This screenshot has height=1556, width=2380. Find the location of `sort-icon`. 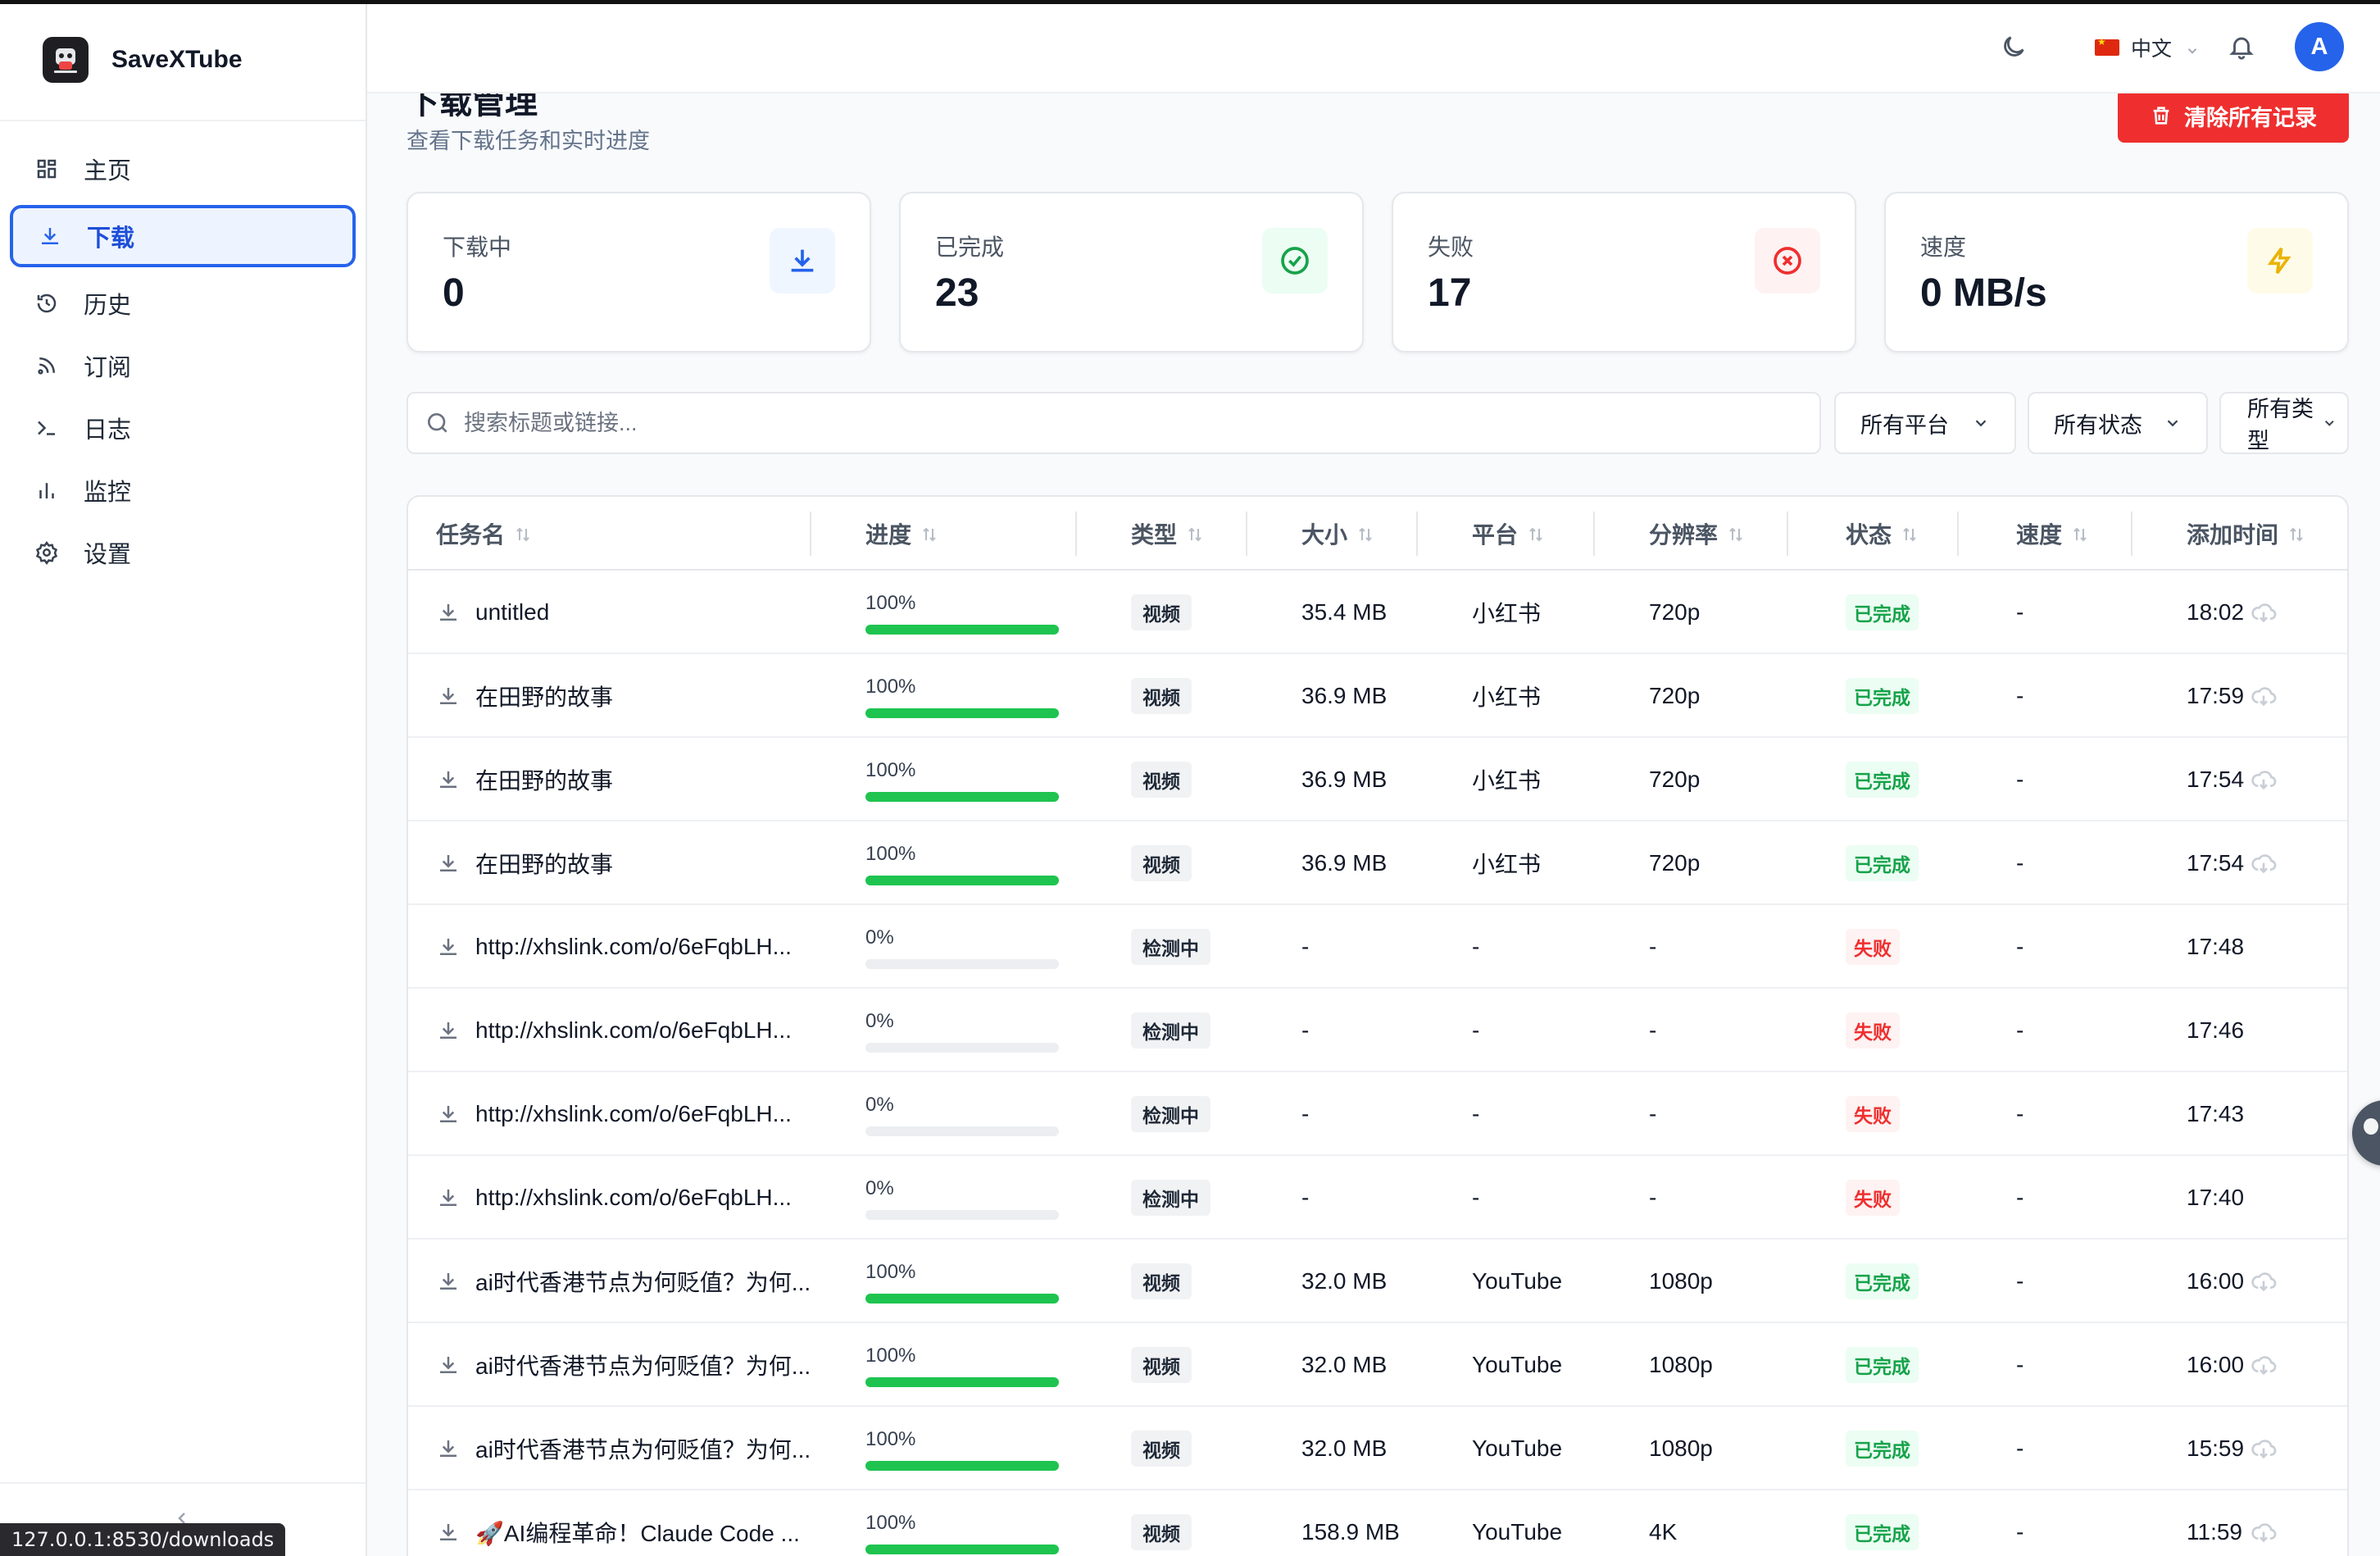

sort-icon is located at coordinates (930, 534).